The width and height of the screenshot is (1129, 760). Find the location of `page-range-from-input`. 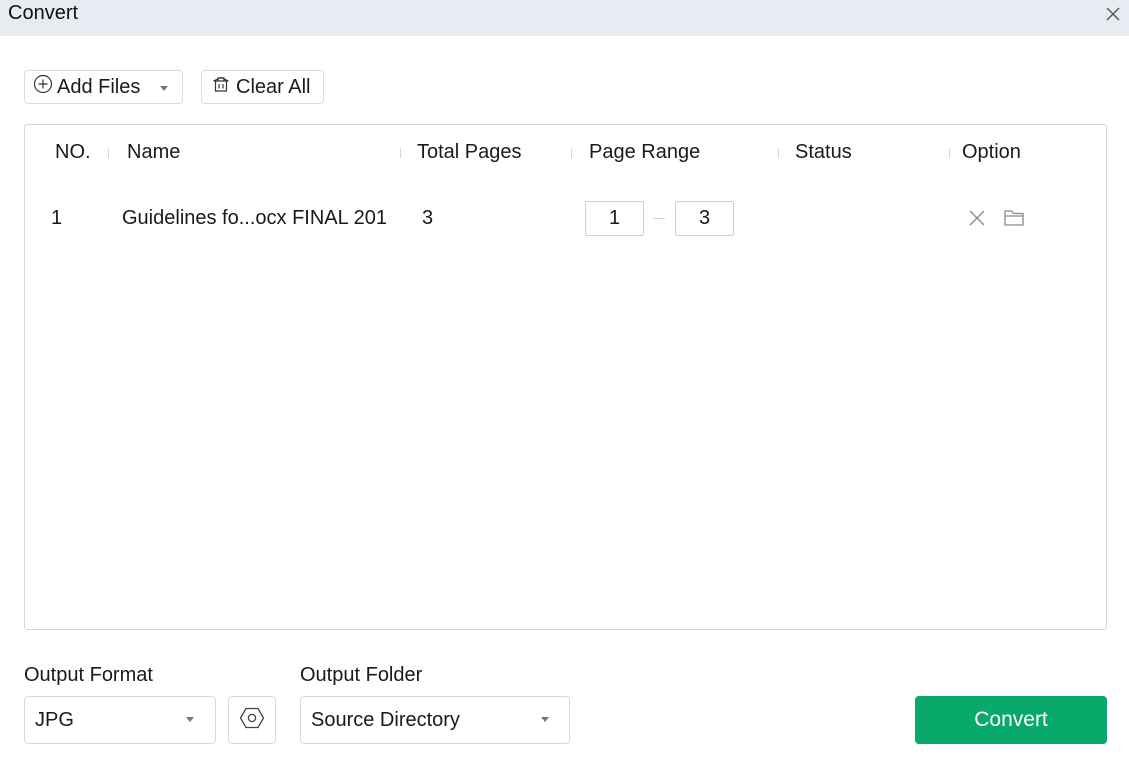

page-range-from-input is located at coordinates (614, 218).